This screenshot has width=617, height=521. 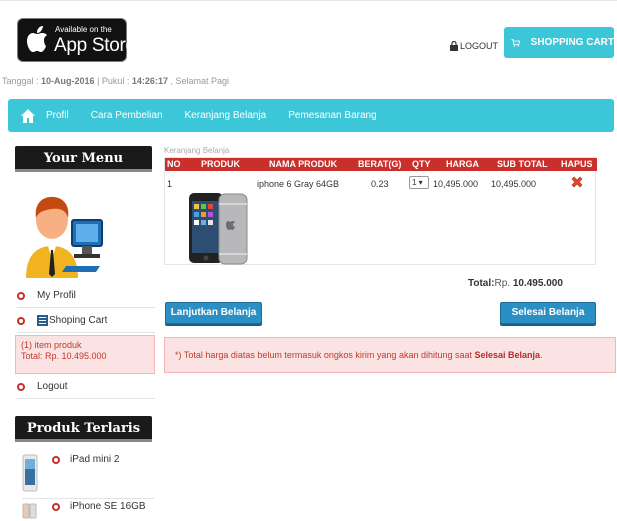 I want to click on row-no: 1, so click(x=170, y=184).